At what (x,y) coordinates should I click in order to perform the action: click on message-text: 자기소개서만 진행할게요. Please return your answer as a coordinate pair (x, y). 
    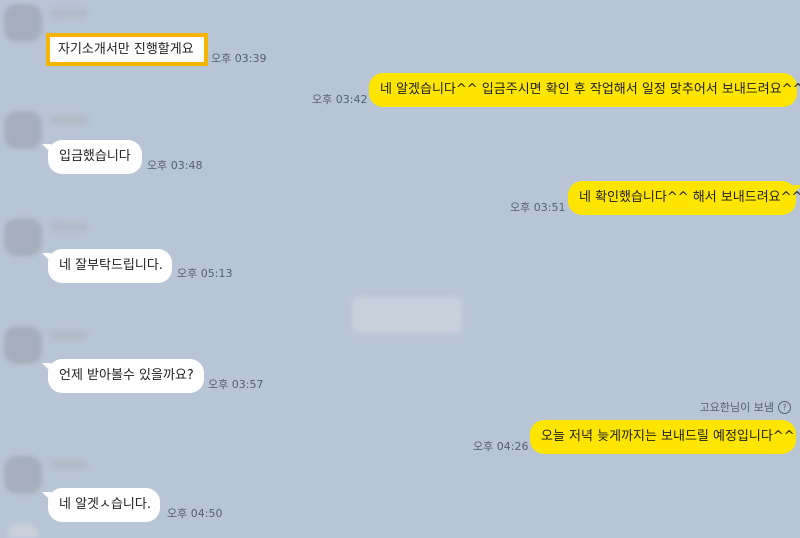
    Looking at the image, I should click on (126, 49).